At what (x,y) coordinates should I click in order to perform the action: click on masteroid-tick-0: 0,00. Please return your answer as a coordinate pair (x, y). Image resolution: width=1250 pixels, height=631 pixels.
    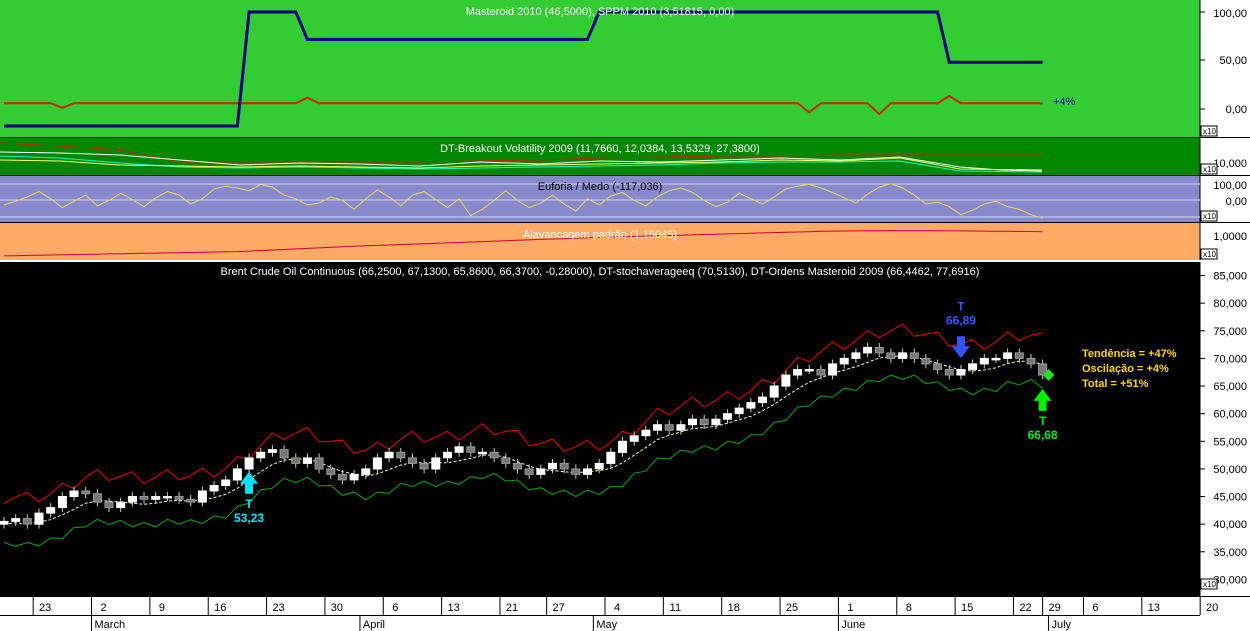
    Looking at the image, I should click on (1236, 110).